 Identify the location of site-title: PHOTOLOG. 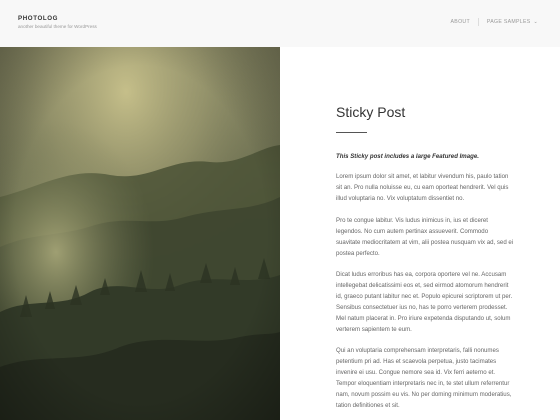
(38, 18).